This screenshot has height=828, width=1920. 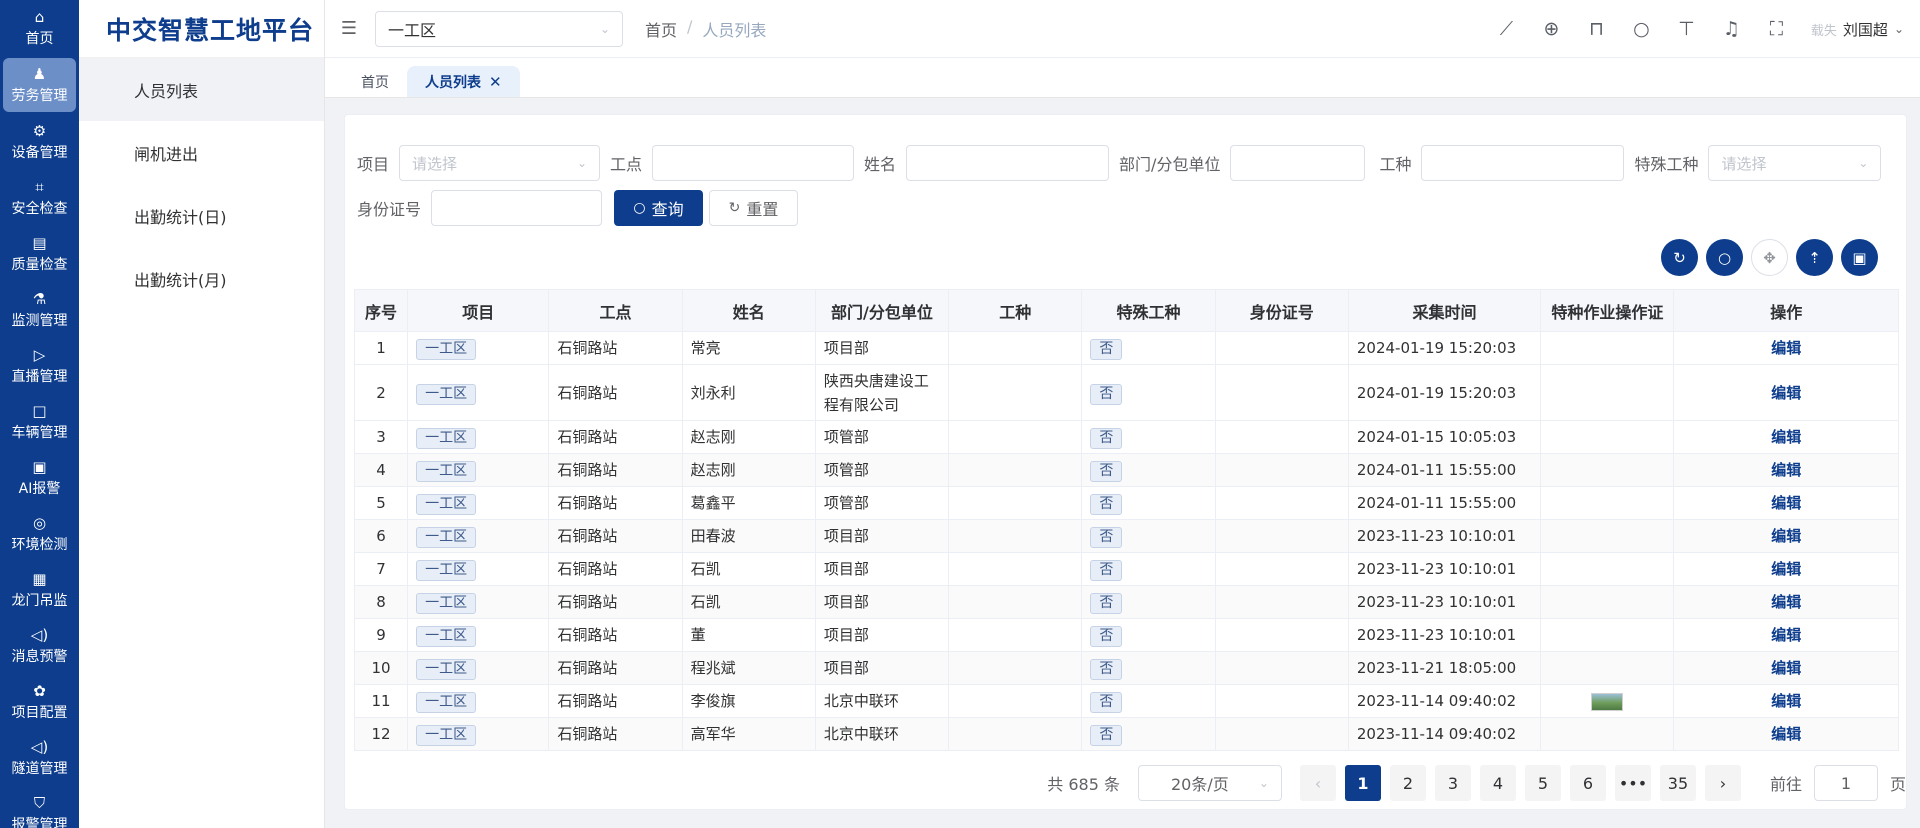 I want to click on rail-label: 直播管理, so click(x=39, y=377).